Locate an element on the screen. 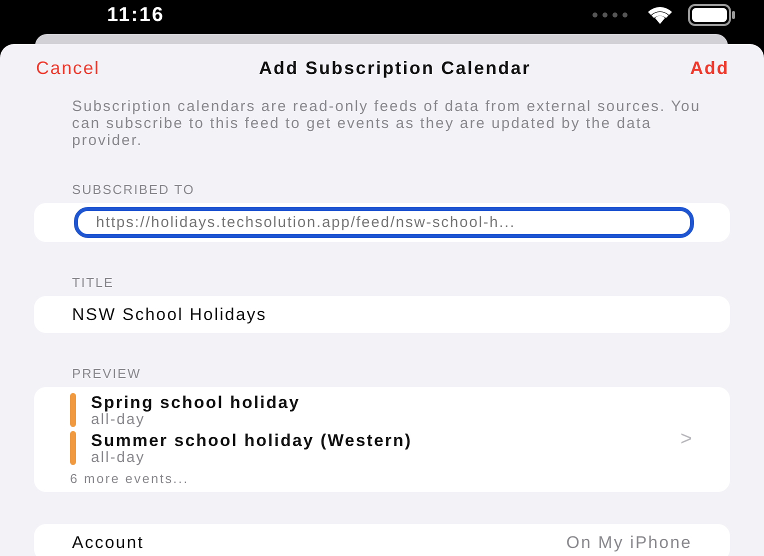 Image resolution: width=764 pixels, height=556 pixels. wifi-icon is located at coordinates (660, 15).